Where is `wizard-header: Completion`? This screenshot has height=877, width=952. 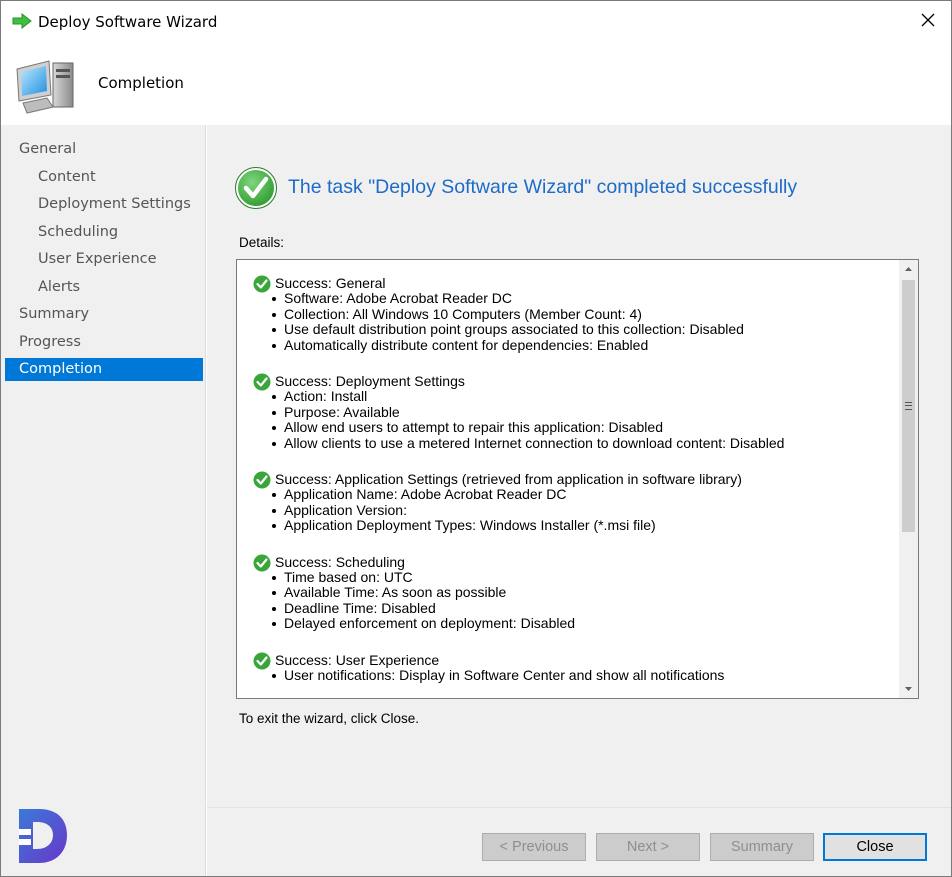
wizard-header: Completion is located at coordinates (476, 84).